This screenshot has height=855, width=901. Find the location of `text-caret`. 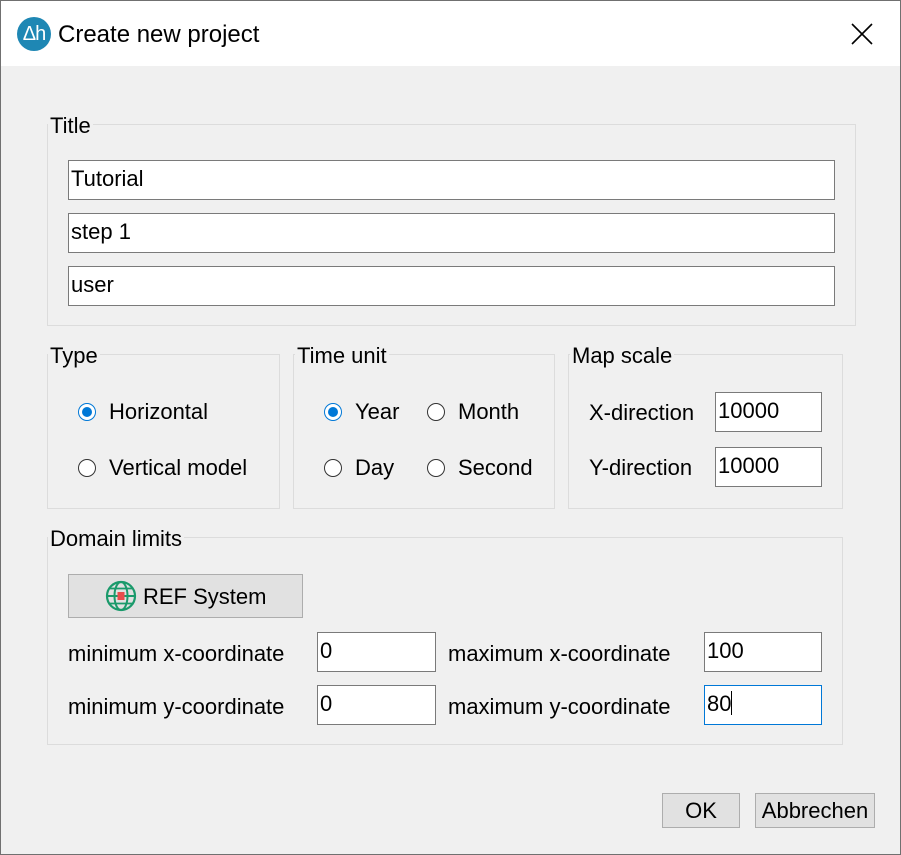

text-caret is located at coordinates (732, 703).